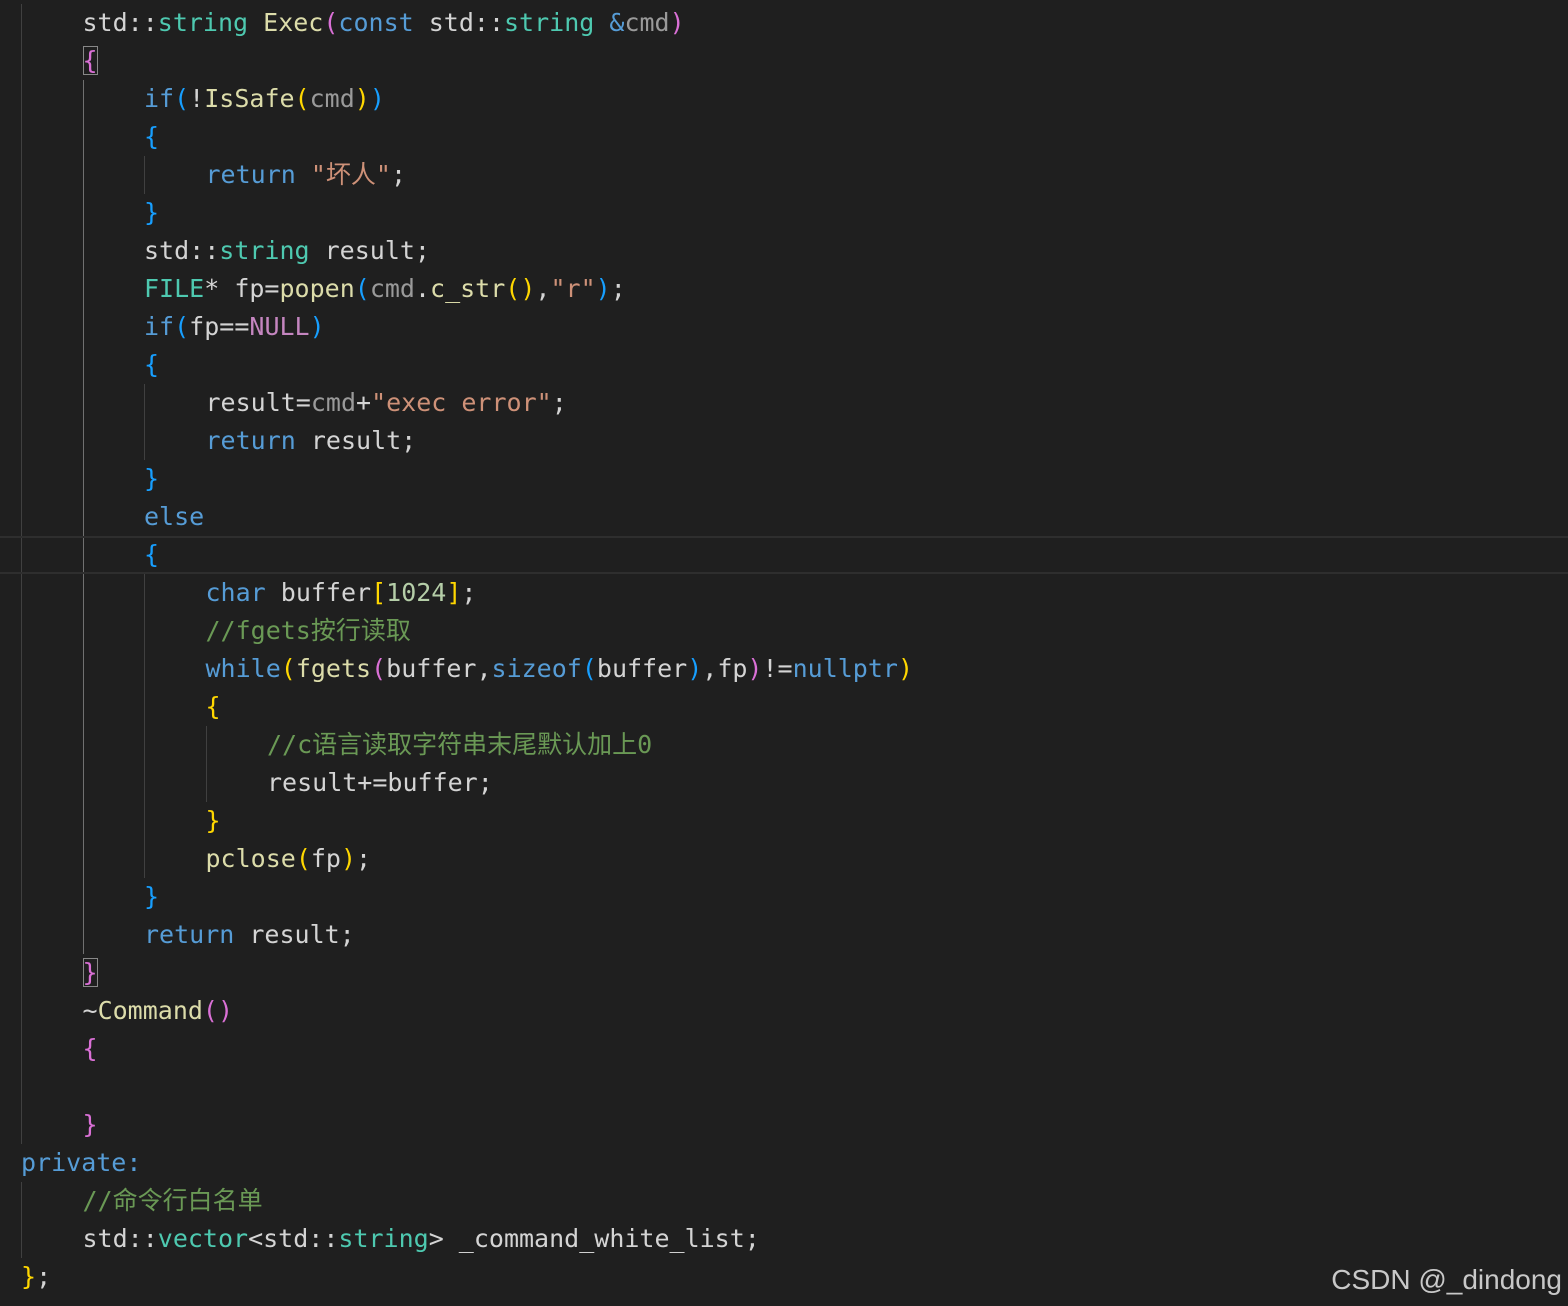 This screenshot has height=1306, width=1568. Describe the element at coordinates (242, 288) in the screenshot. I see `code-token: * fp=` at that location.